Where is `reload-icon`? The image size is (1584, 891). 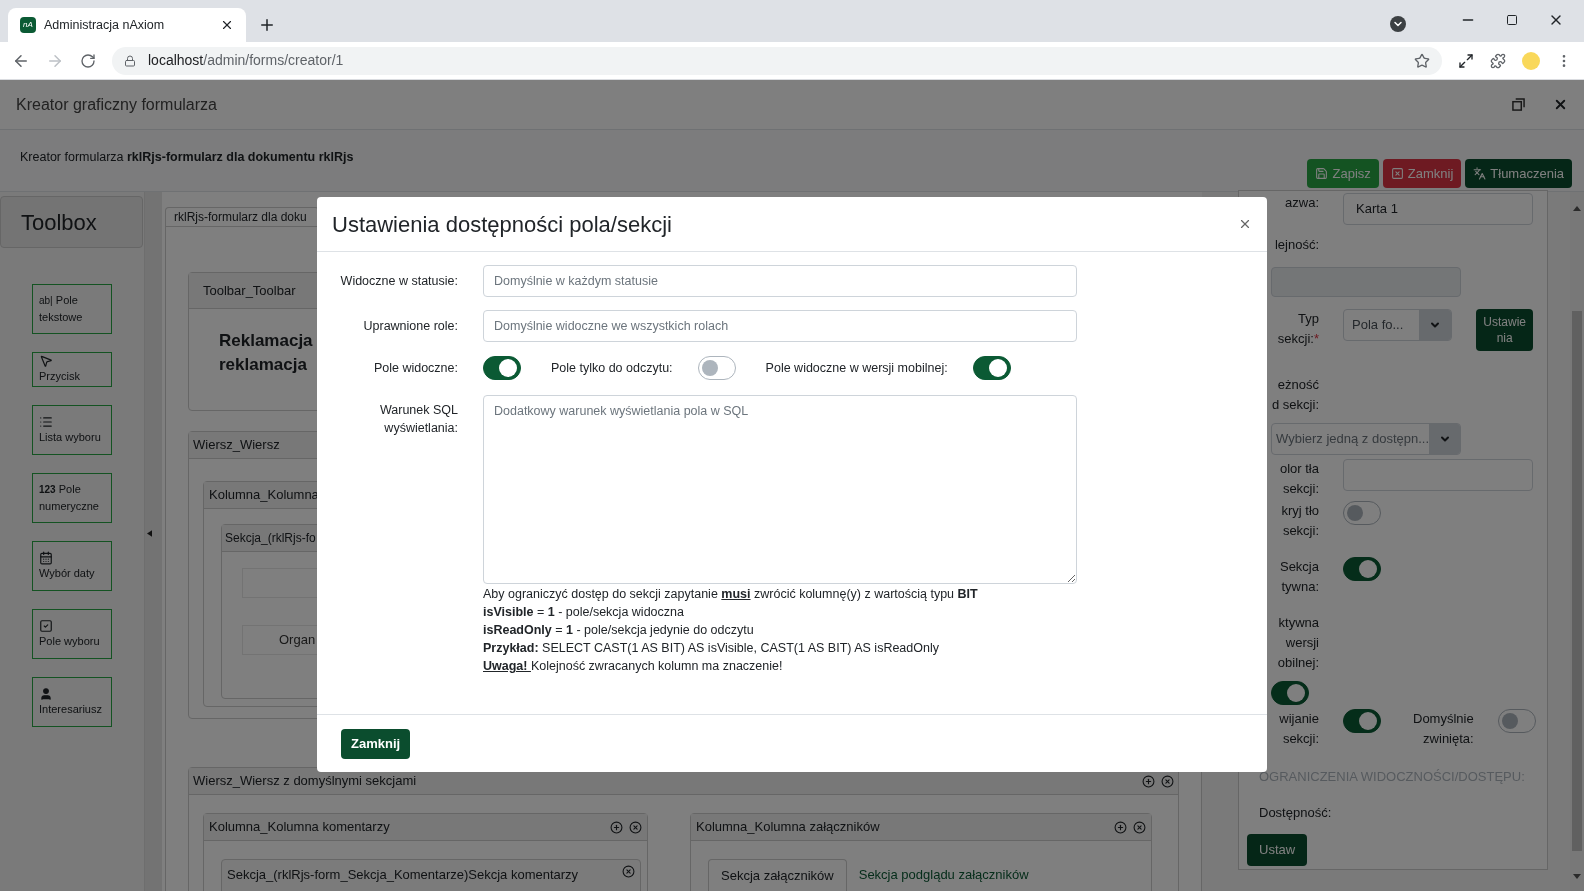
reload-icon is located at coordinates (88, 60).